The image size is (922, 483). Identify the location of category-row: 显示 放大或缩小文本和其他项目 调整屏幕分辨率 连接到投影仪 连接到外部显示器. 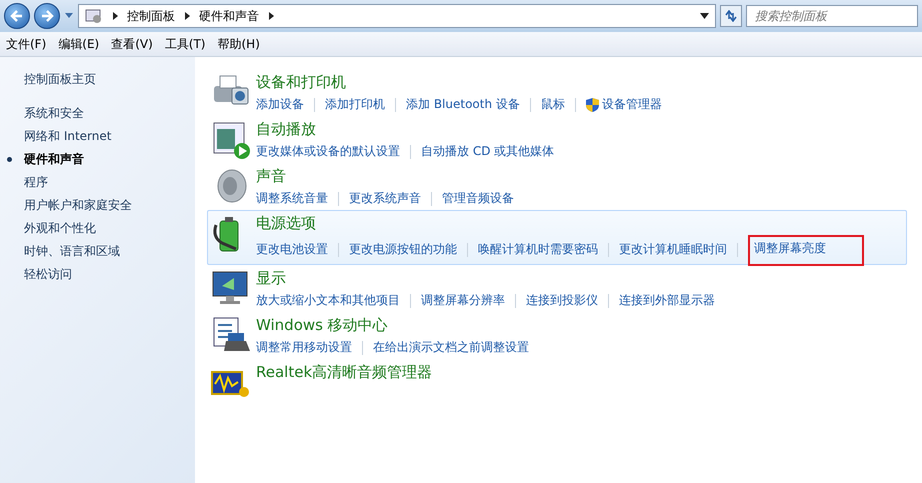
(557, 288).